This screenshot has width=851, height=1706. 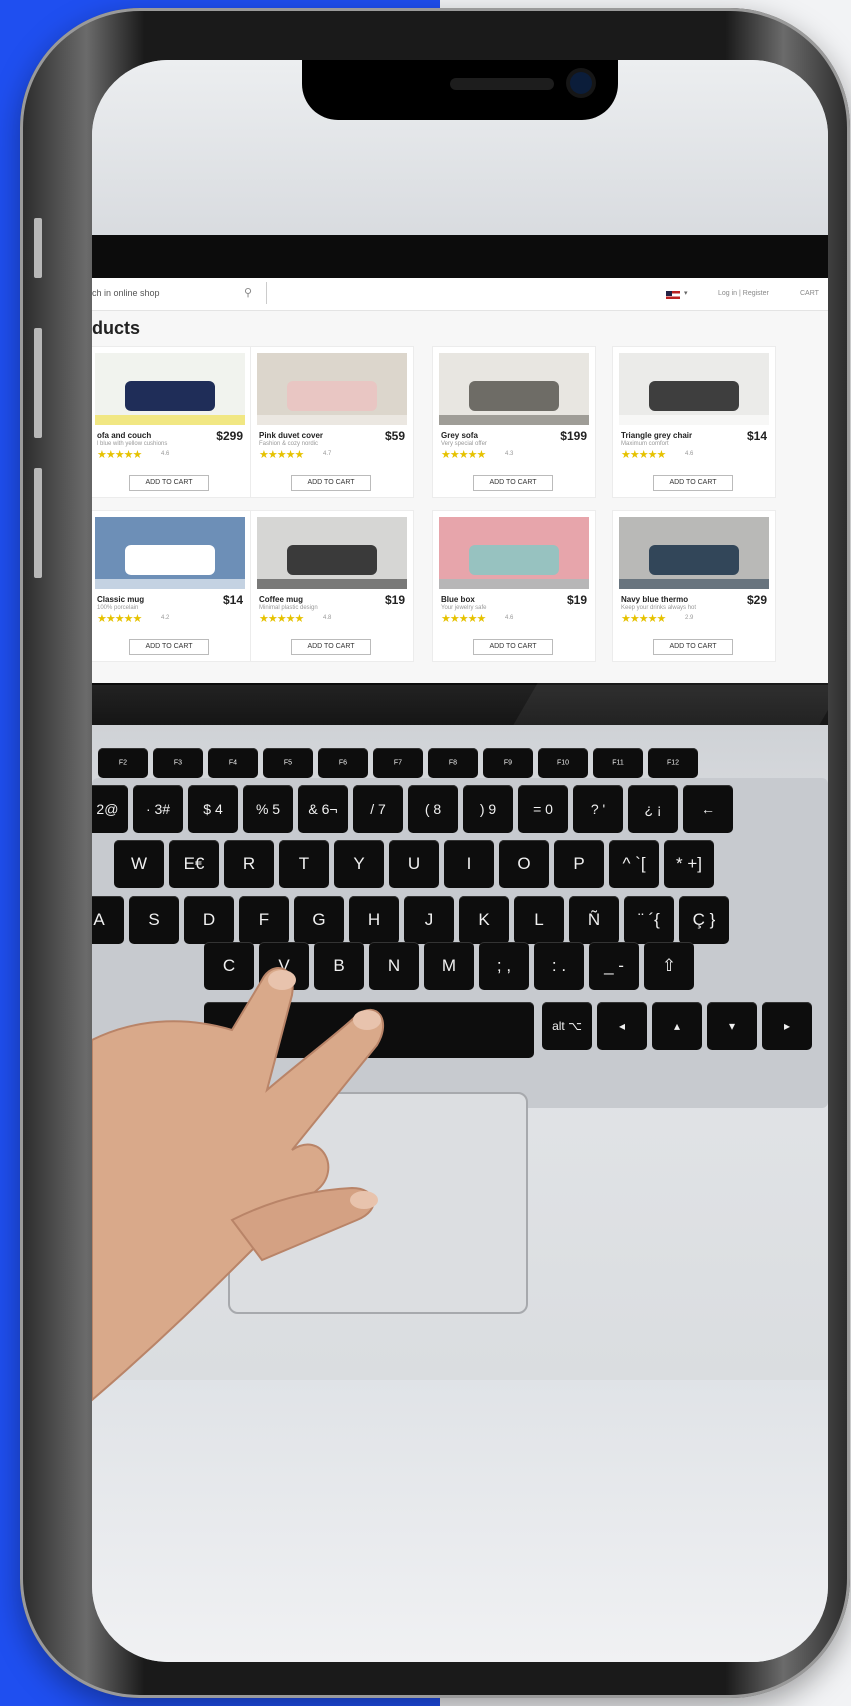 What do you see at coordinates (268, 809) in the screenshot?
I see `key-label: % 5` at bounding box center [268, 809].